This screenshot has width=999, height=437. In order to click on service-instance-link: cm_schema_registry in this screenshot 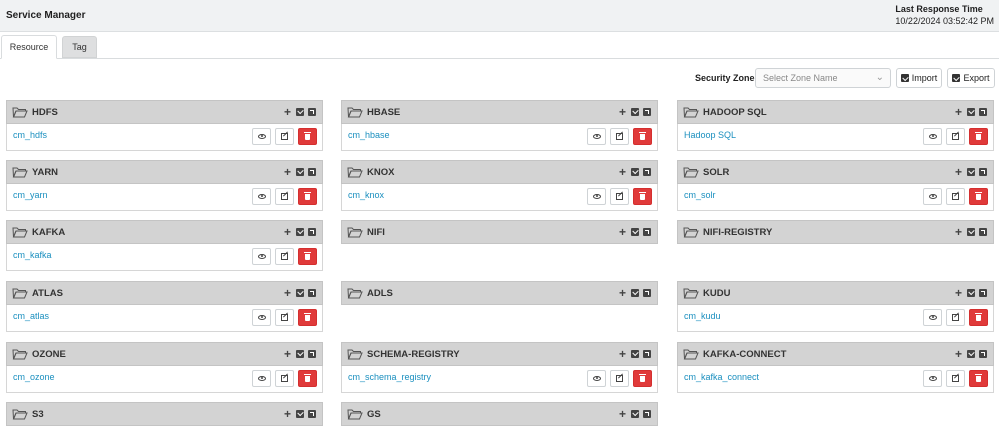, I will do `click(389, 377)`.